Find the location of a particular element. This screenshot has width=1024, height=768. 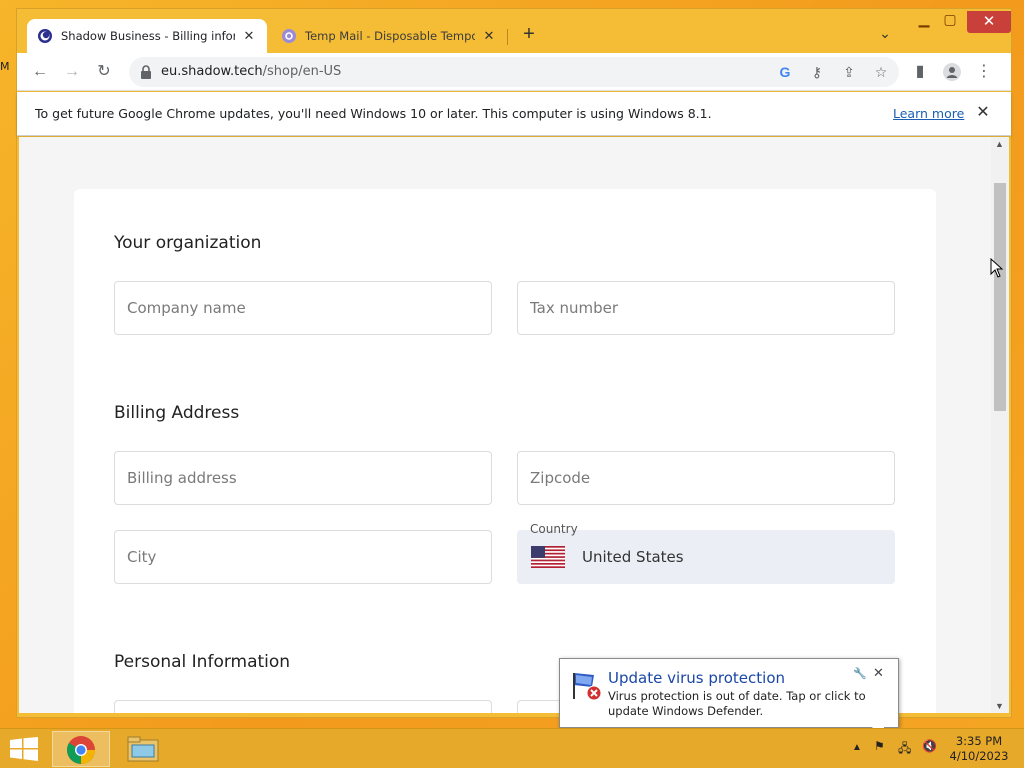

profile-avatar-icon is located at coordinates (952, 72).